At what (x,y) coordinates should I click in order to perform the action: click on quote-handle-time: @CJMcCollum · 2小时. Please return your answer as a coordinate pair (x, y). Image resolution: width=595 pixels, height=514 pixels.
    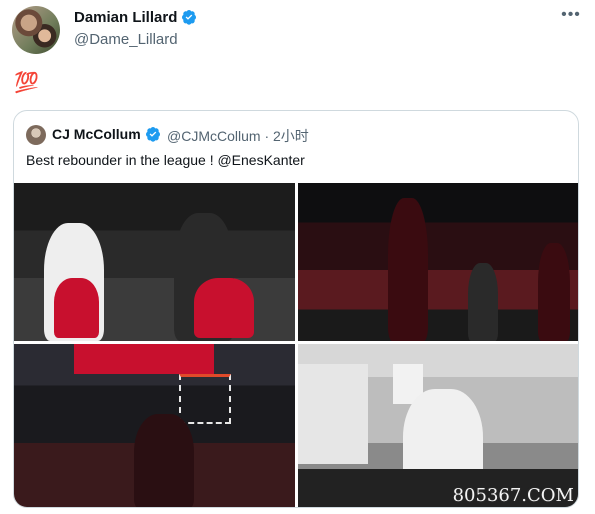
    Looking at the image, I should click on (238, 136).